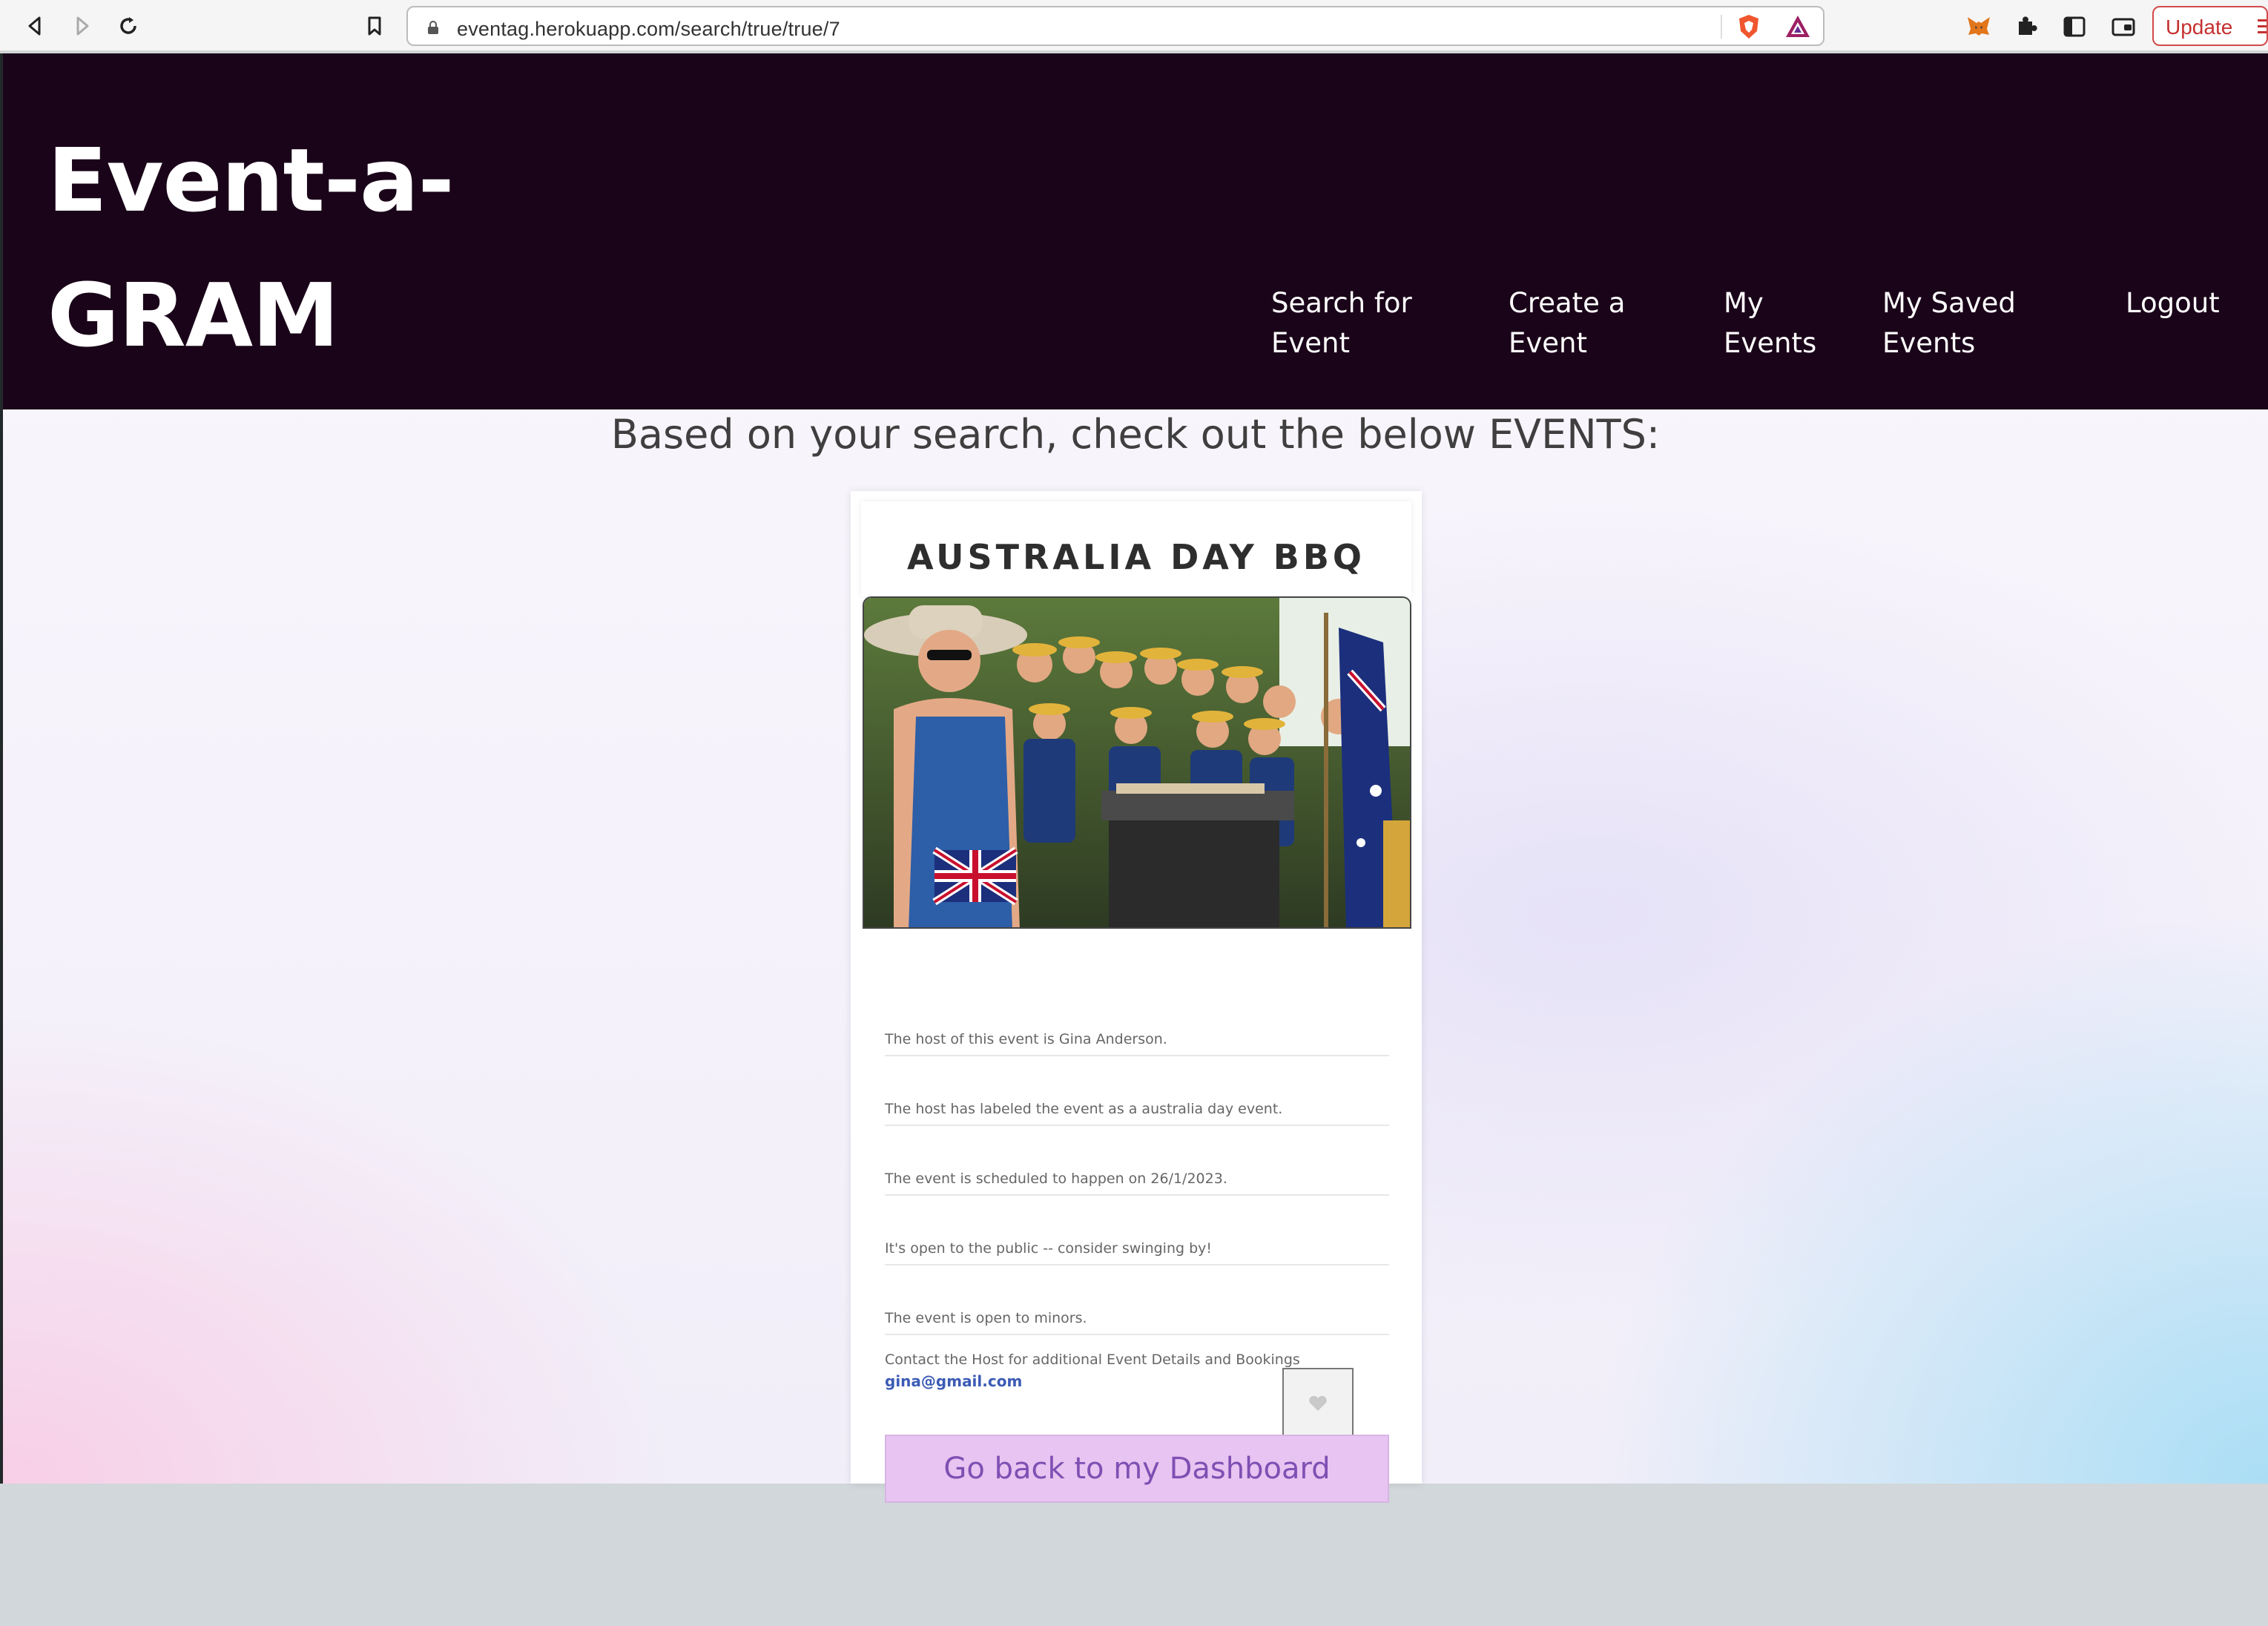  I want to click on sidebar-icon, so click(2074, 26).